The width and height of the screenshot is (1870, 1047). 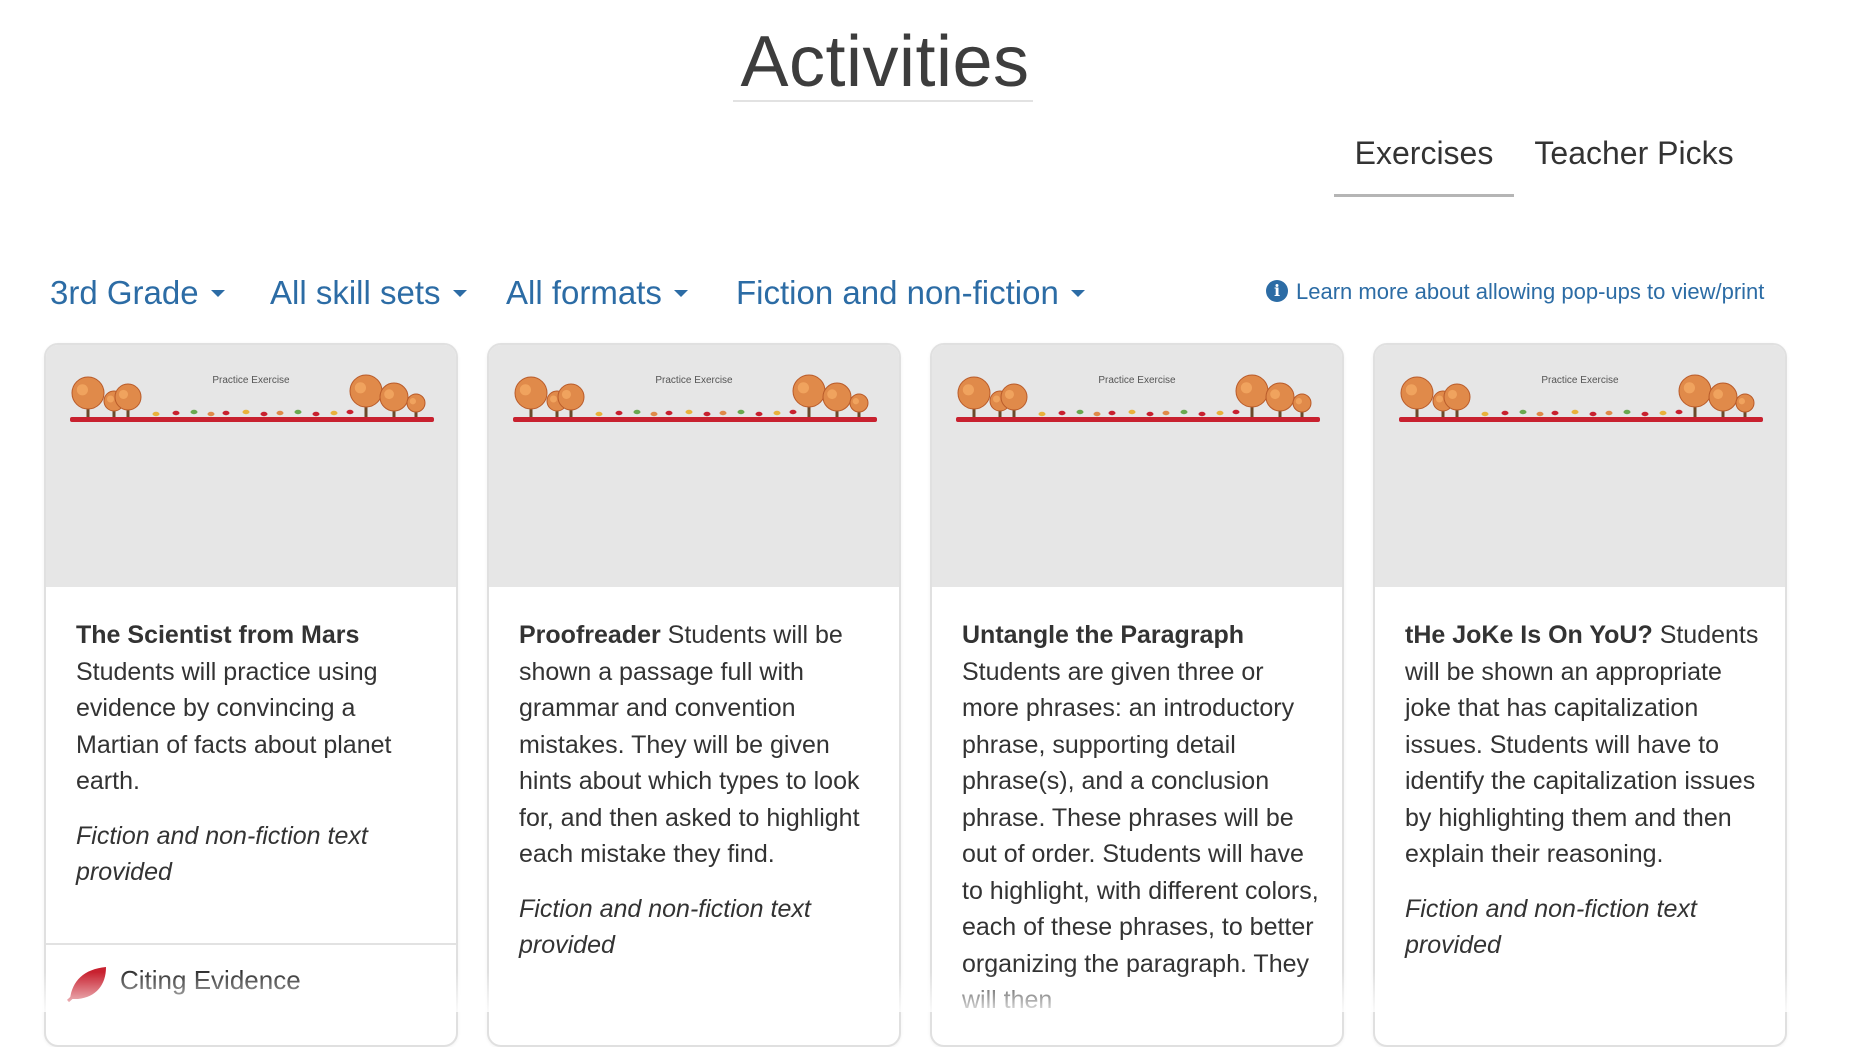 I want to click on format-filter-label: All formats, so click(x=584, y=292).